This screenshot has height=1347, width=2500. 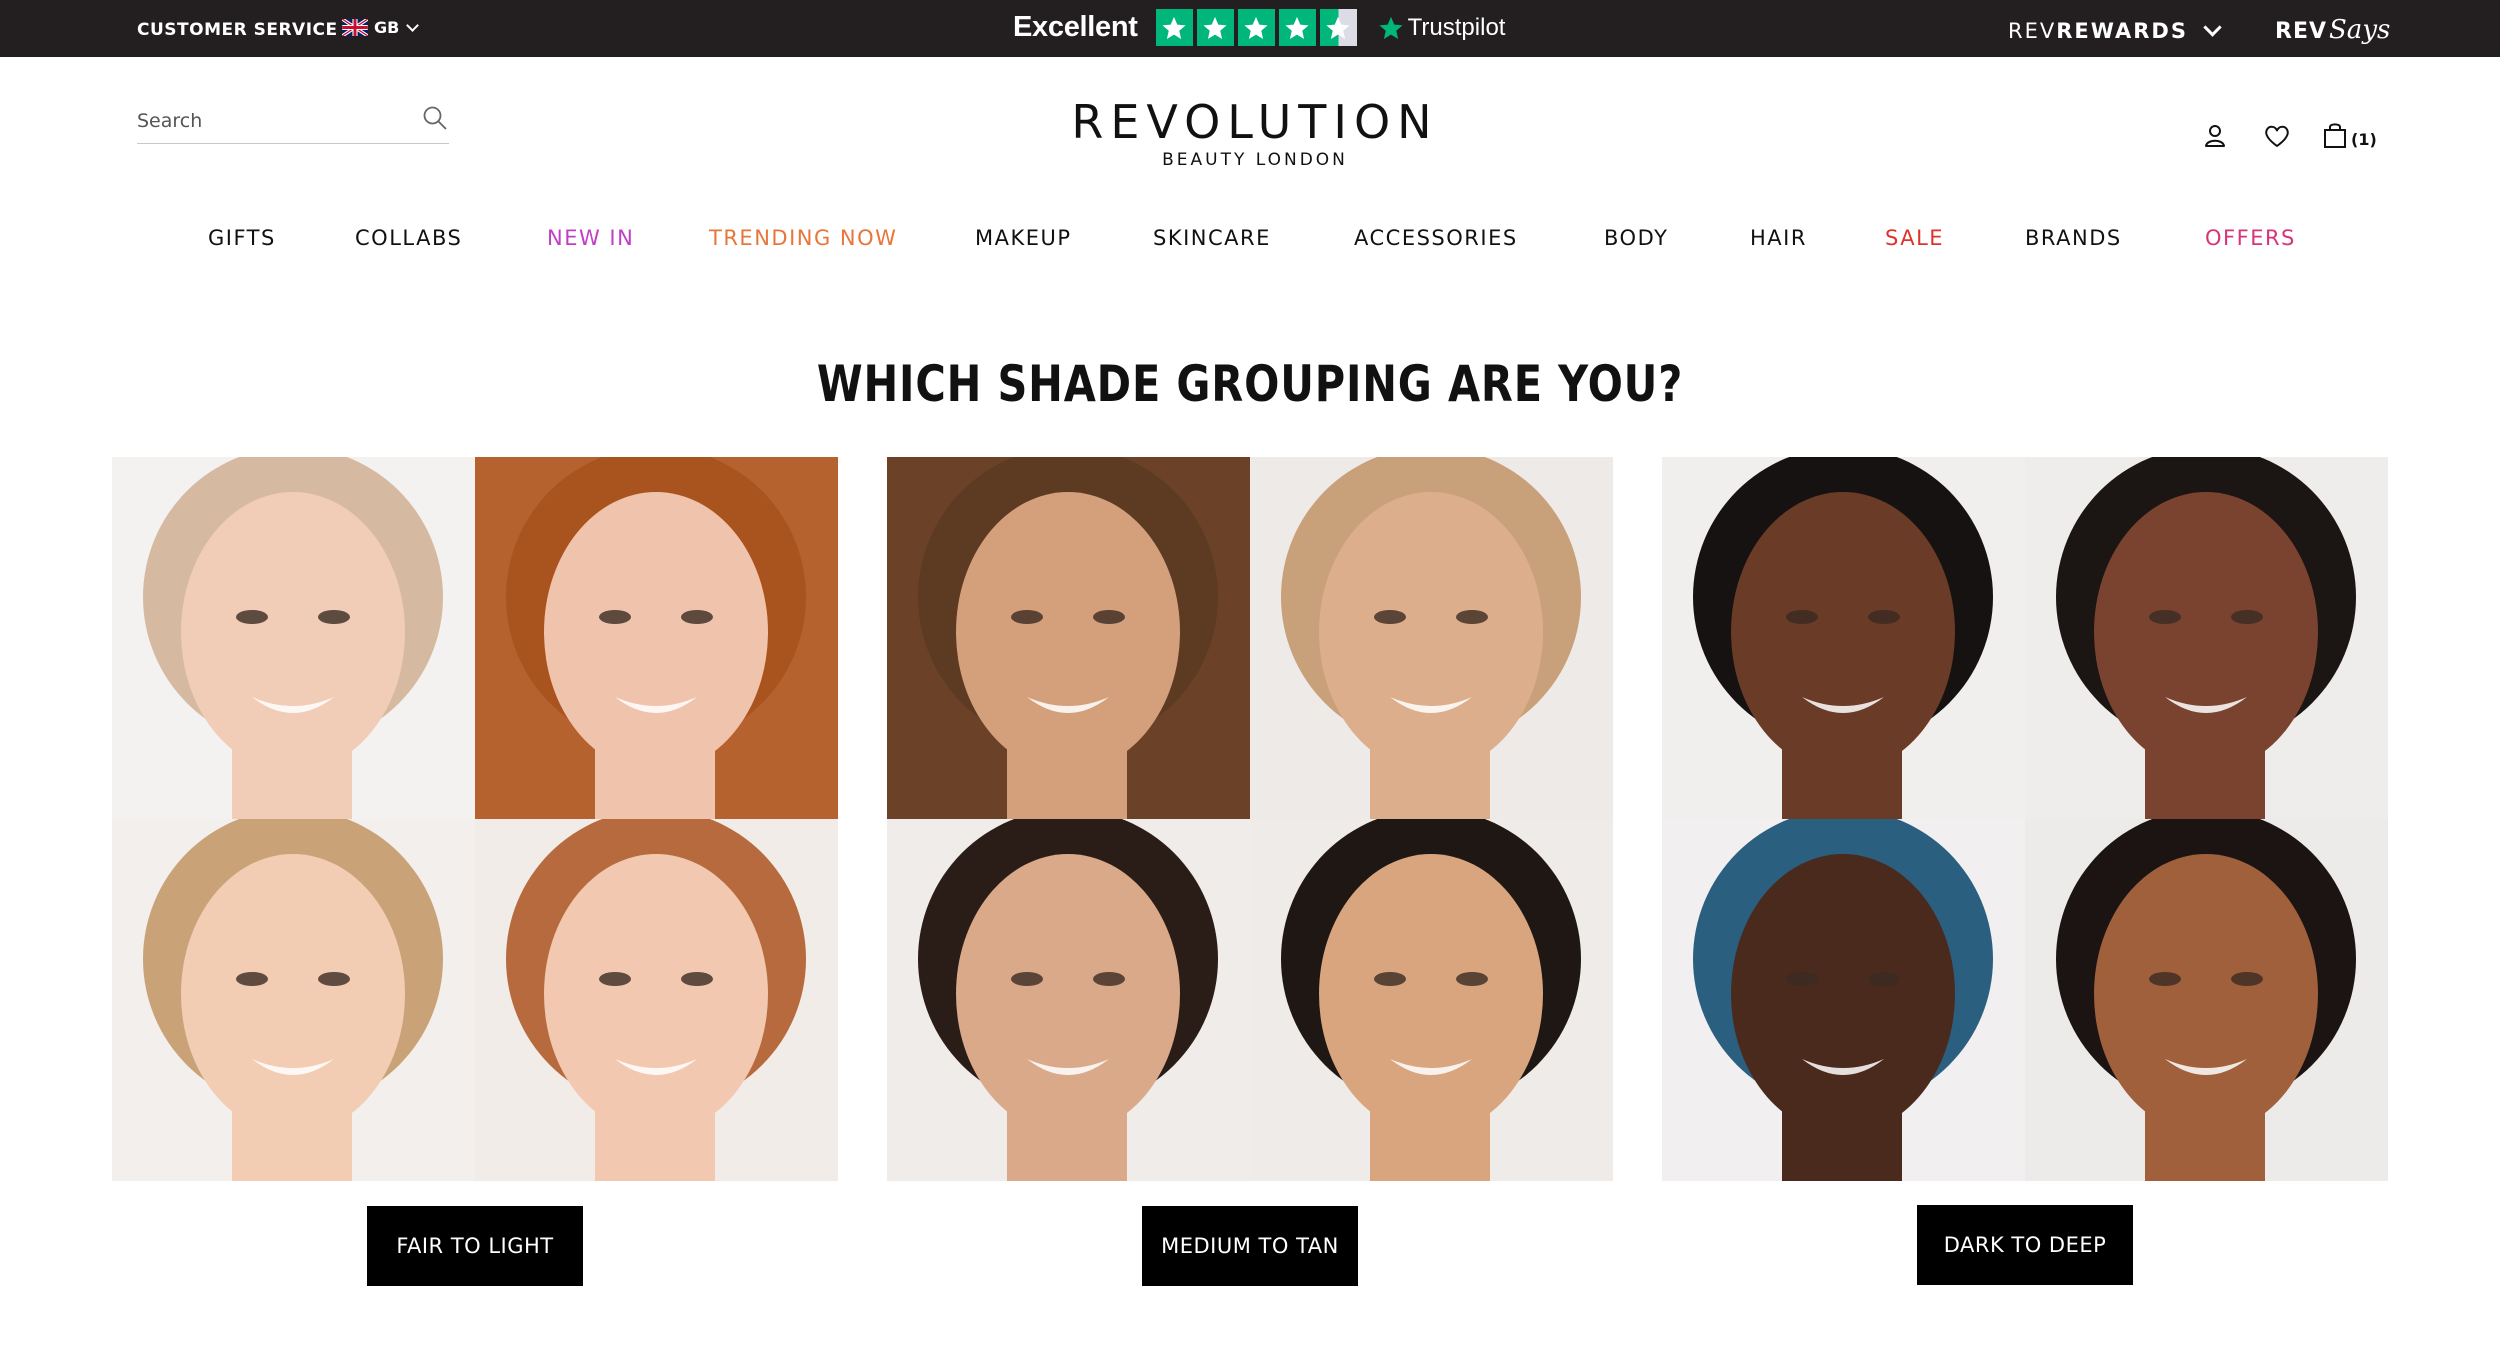 I want to click on trustpilot-star-icon, so click(x=1391, y=27).